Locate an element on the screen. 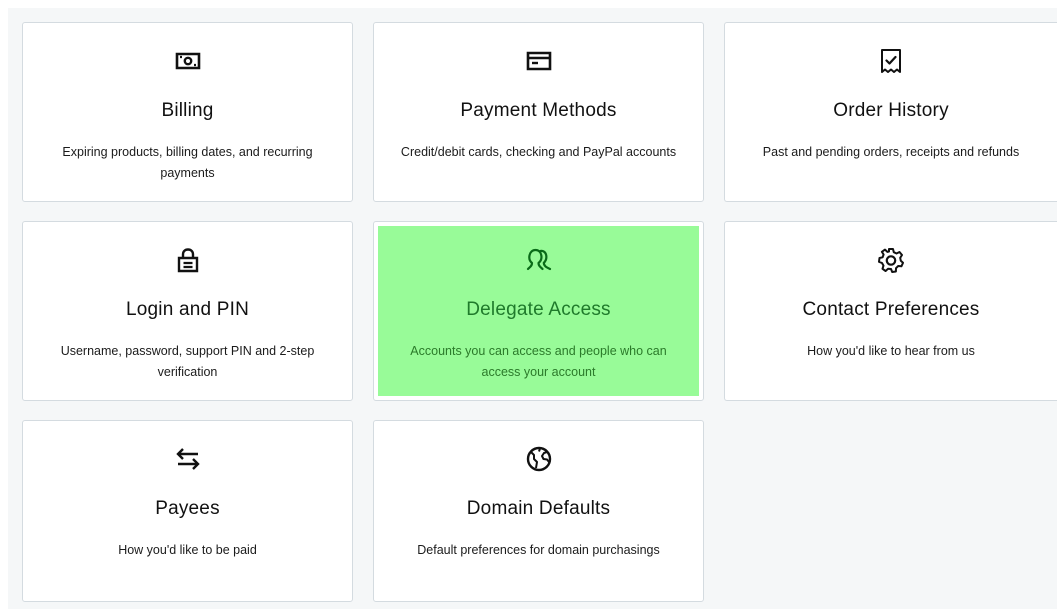 The height and width of the screenshot is (609, 1057). card-title: Login and PIN is located at coordinates (187, 309).